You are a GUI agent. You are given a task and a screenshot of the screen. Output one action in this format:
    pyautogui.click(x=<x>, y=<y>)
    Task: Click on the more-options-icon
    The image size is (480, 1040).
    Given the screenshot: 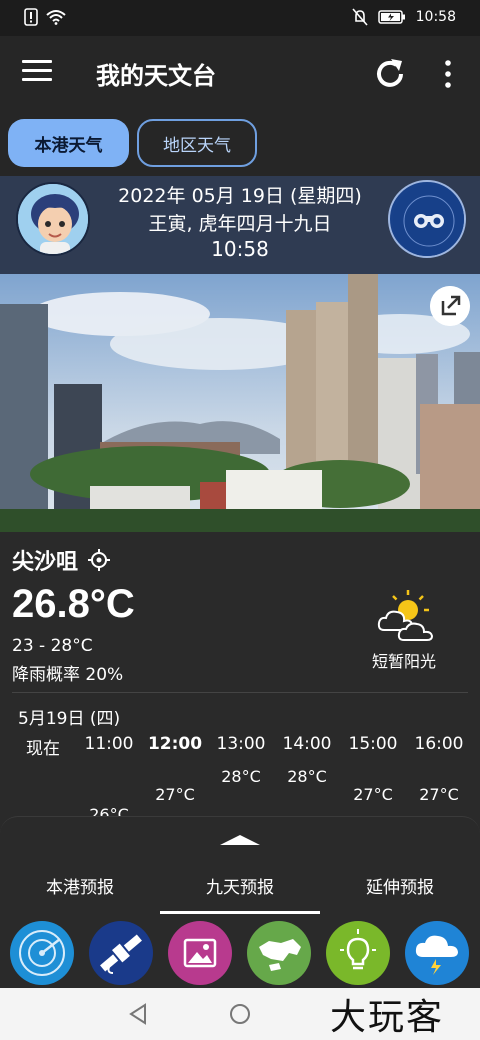 What is the action you would take?
    pyautogui.click(x=448, y=74)
    